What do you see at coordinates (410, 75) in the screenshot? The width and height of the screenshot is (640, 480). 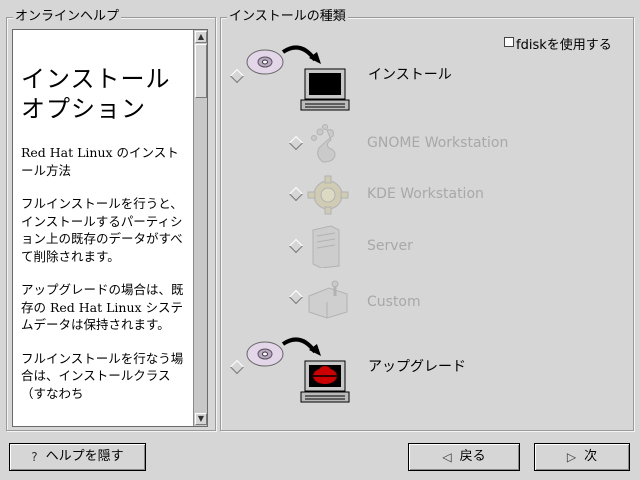 I see `install-option-label: インストール` at bounding box center [410, 75].